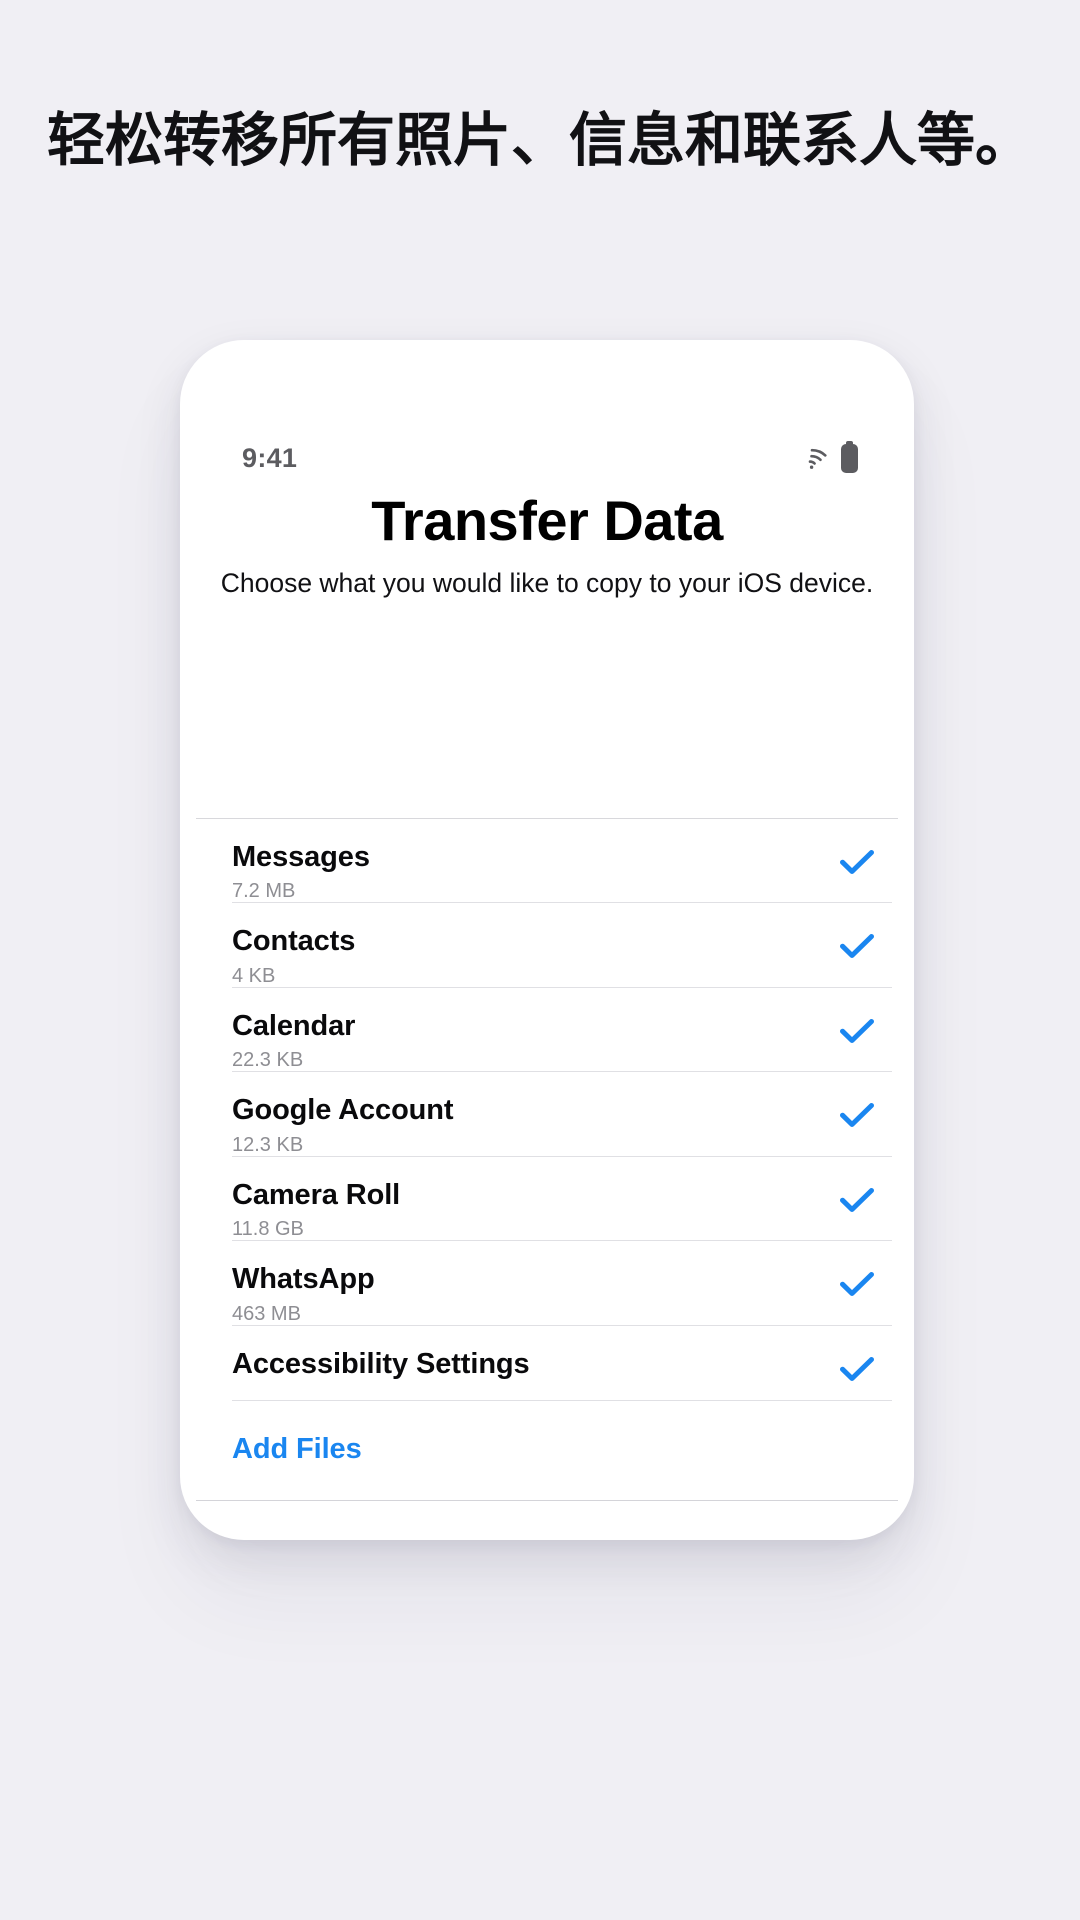 This screenshot has height=1920, width=1080. What do you see at coordinates (294, 941) in the screenshot?
I see `list-item-label: Contacts` at bounding box center [294, 941].